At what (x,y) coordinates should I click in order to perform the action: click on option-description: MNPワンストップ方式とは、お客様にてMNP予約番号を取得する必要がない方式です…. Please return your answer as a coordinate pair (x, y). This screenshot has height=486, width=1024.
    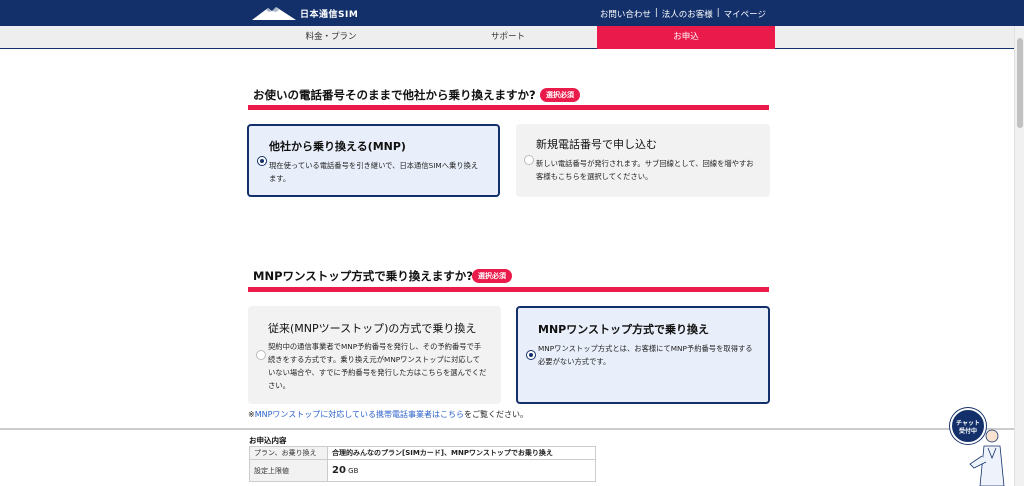
    Looking at the image, I should click on (645, 355).